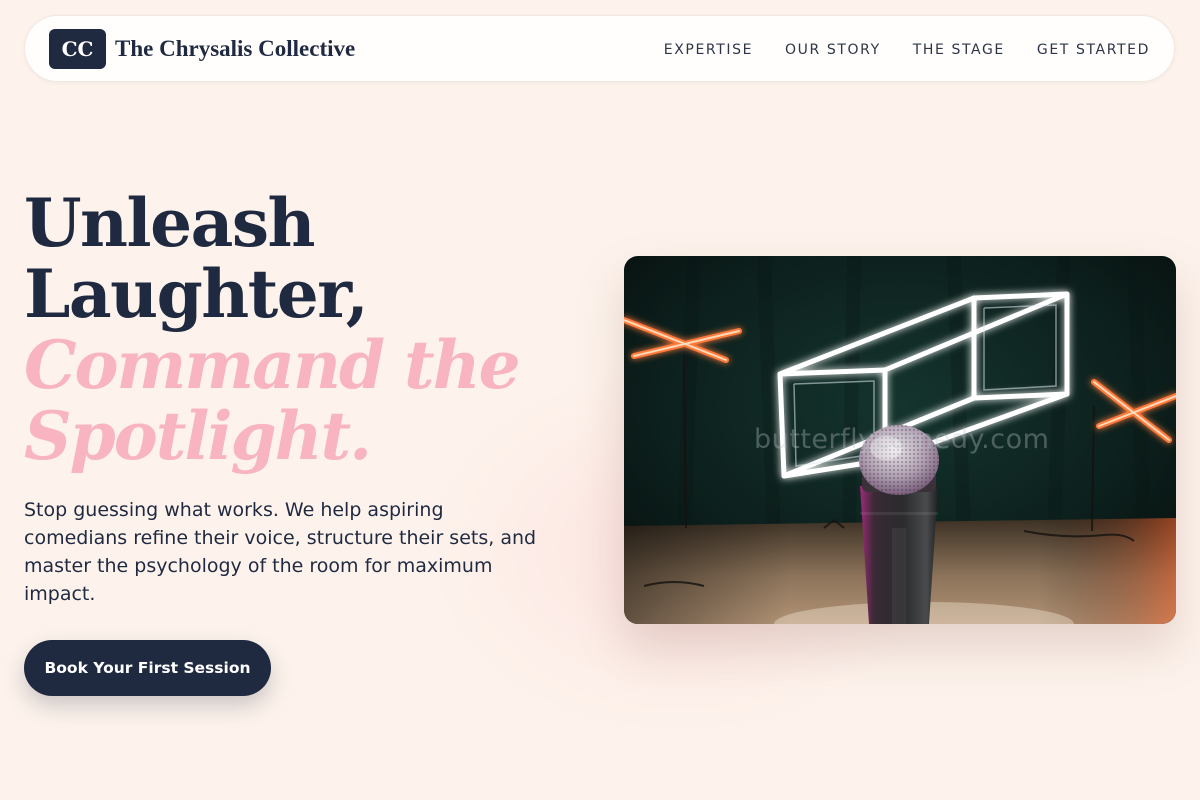 The width and height of the screenshot is (1200, 800). Describe the element at coordinates (235, 49) in the screenshot. I see `brand-name: The Chrysalis Collective` at that location.